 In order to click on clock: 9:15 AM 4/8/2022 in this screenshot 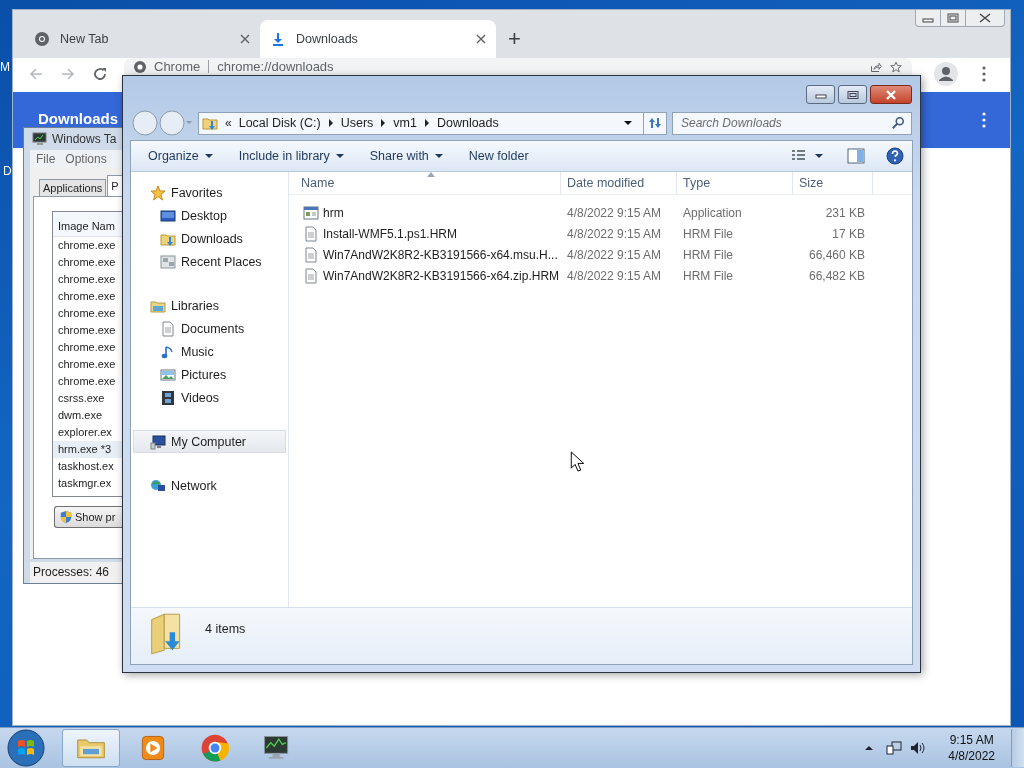, I will do `click(971, 748)`.